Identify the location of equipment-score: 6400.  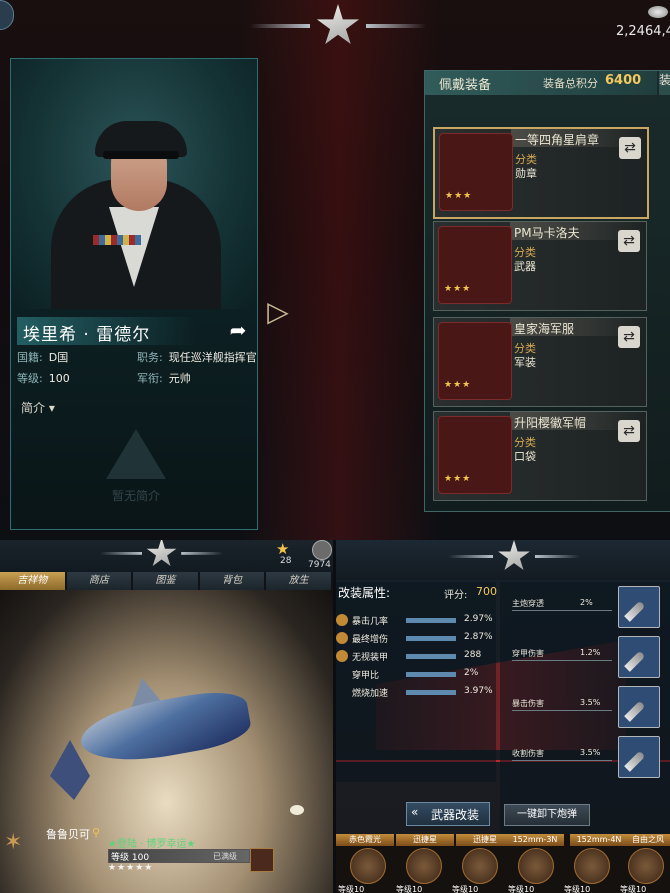
(623, 80).